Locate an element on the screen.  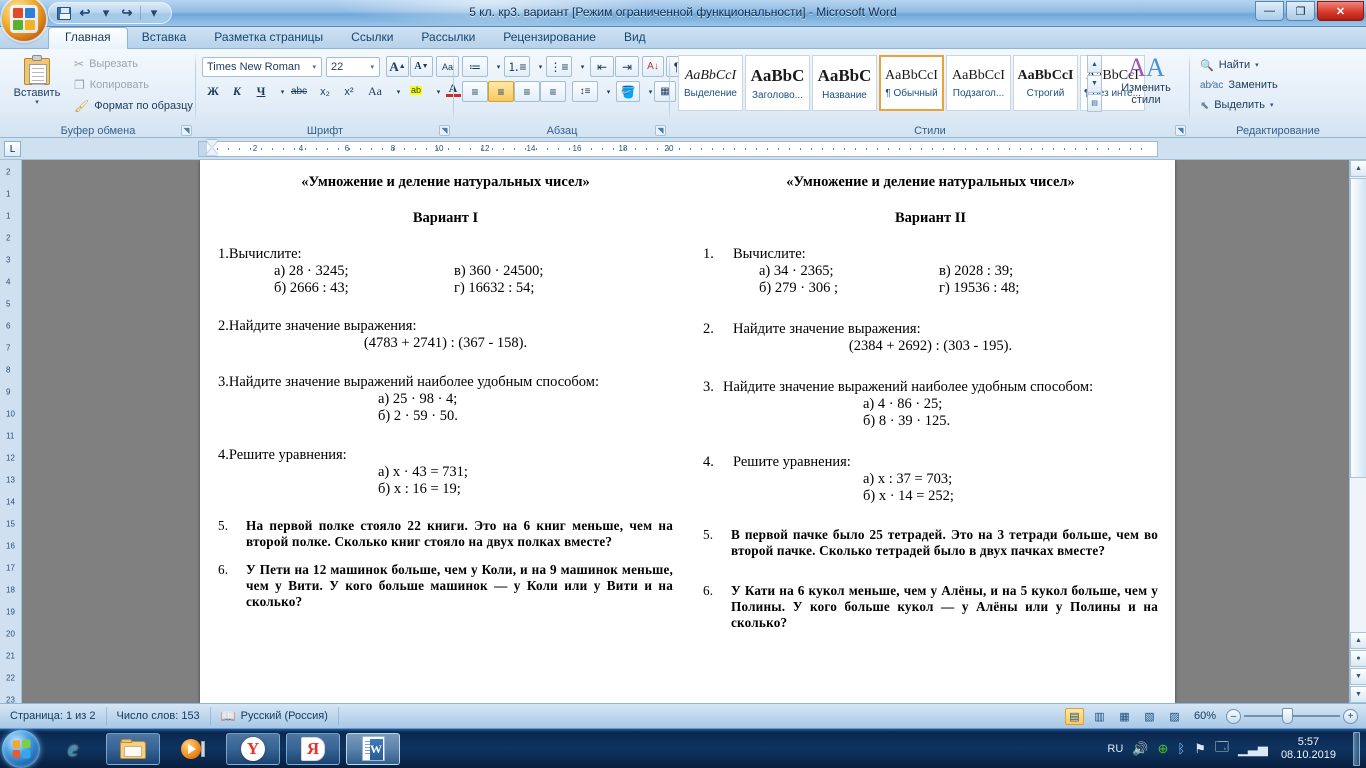
web-layout-view-button: ▦ is located at coordinates (1124, 716).